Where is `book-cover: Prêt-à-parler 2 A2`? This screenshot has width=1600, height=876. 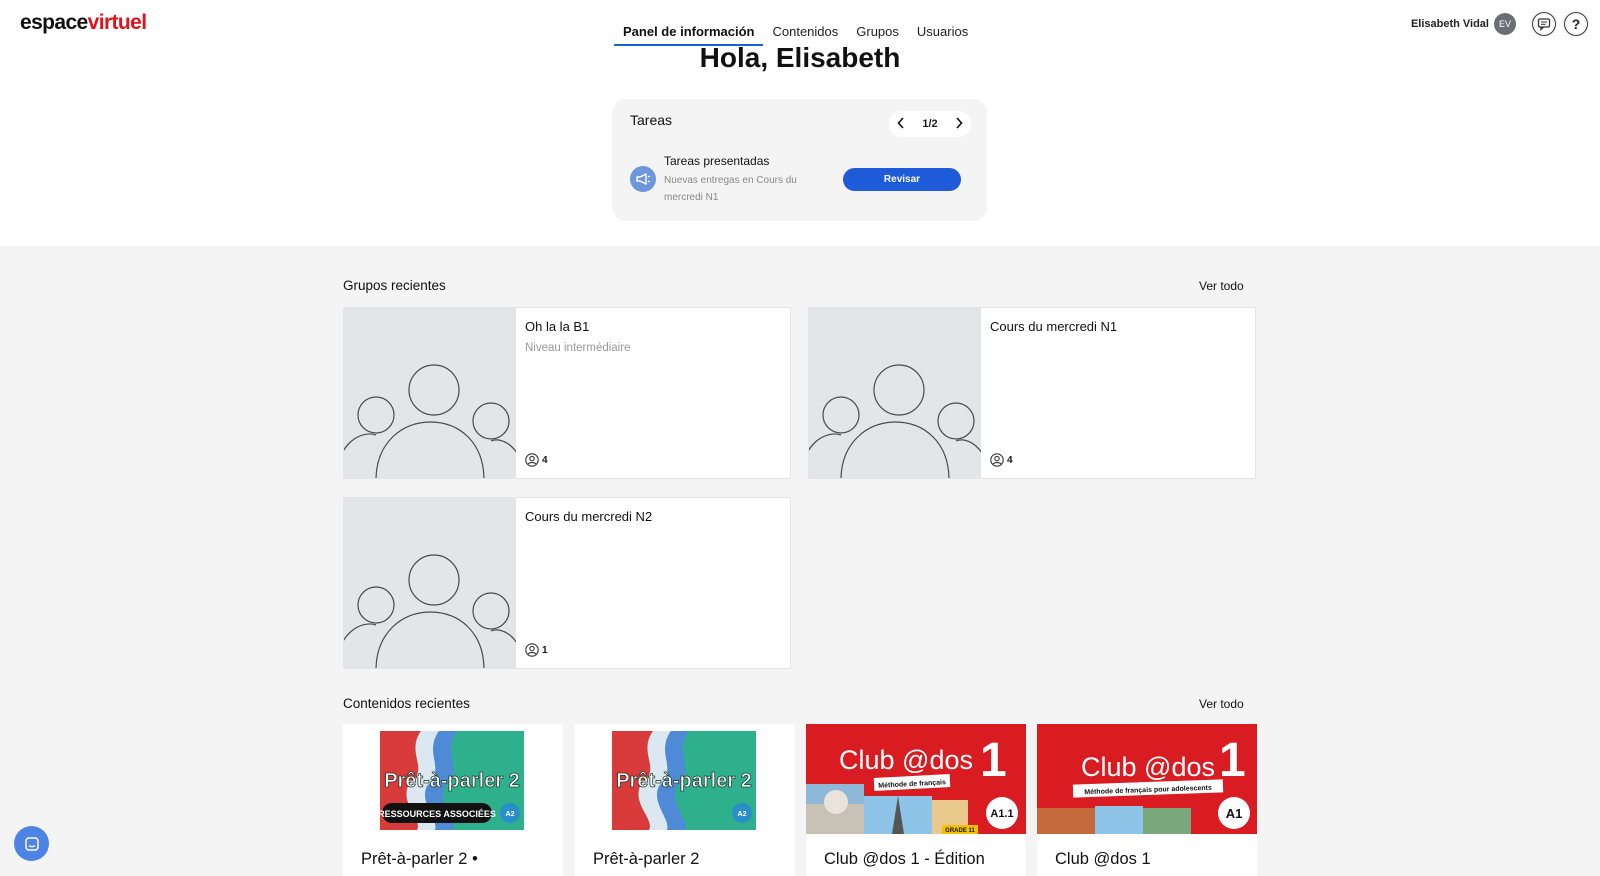
book-cover: Prêt-à-parler 2 A2 is located at coordinates (685, 779).